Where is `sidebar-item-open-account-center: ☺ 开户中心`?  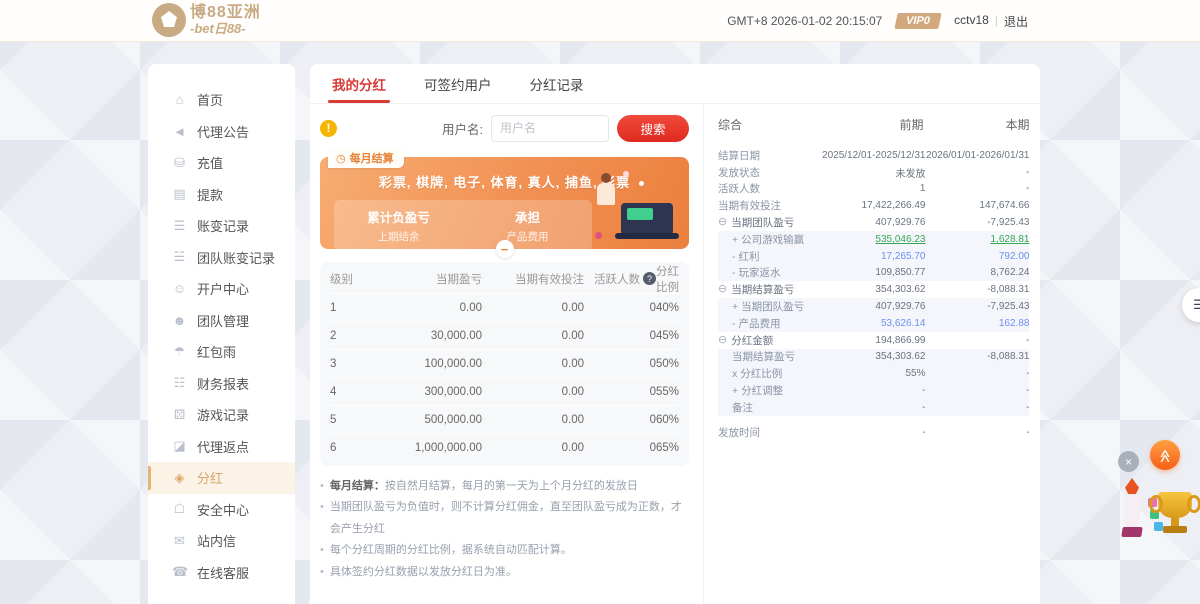
sidebar-item-open-account-center: ☺ 开户中心 is located at coordinates (221, 289).